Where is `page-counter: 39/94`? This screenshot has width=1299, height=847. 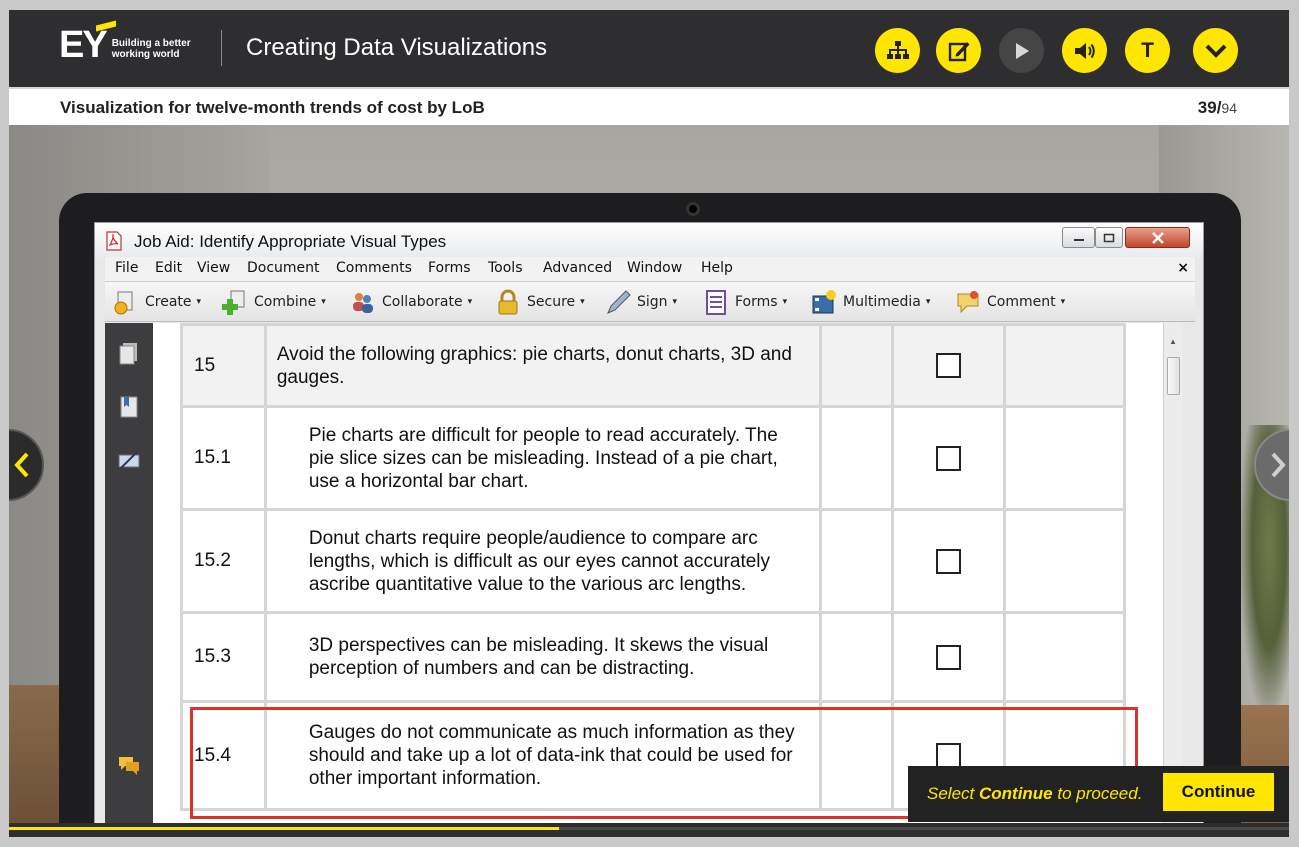
page-counter: 39/94 is located at coordinates (1217, 108).